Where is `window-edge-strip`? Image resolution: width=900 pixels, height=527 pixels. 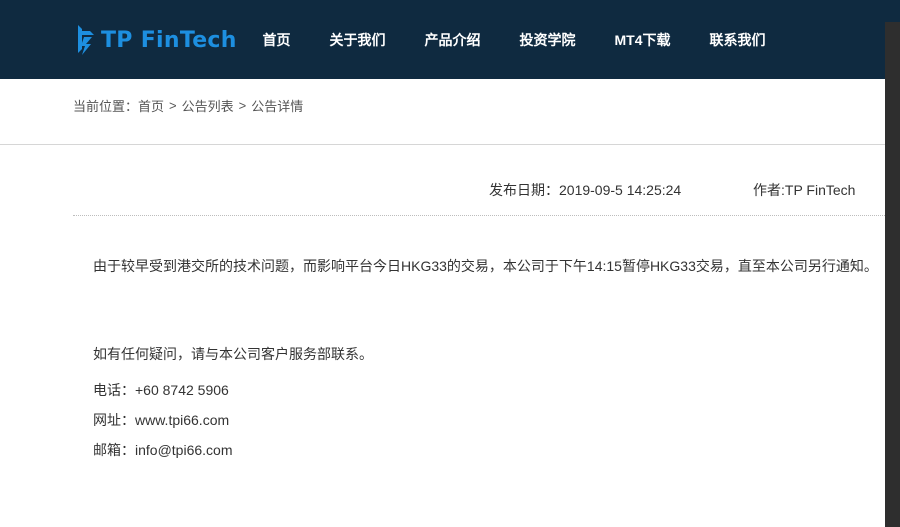
window-edge-strip is located at coordinates (892, 274).